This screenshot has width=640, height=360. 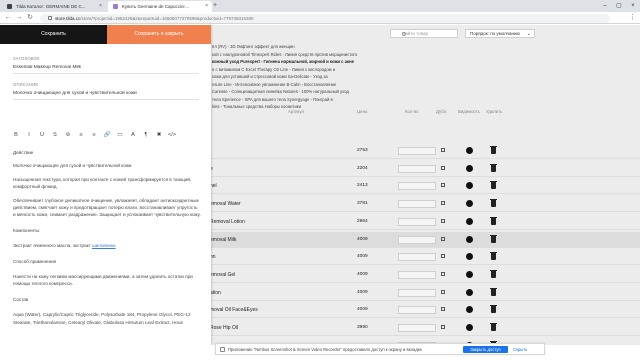 I want to click on table-row: emoval Gel 4009, so click(x=425, y=275).